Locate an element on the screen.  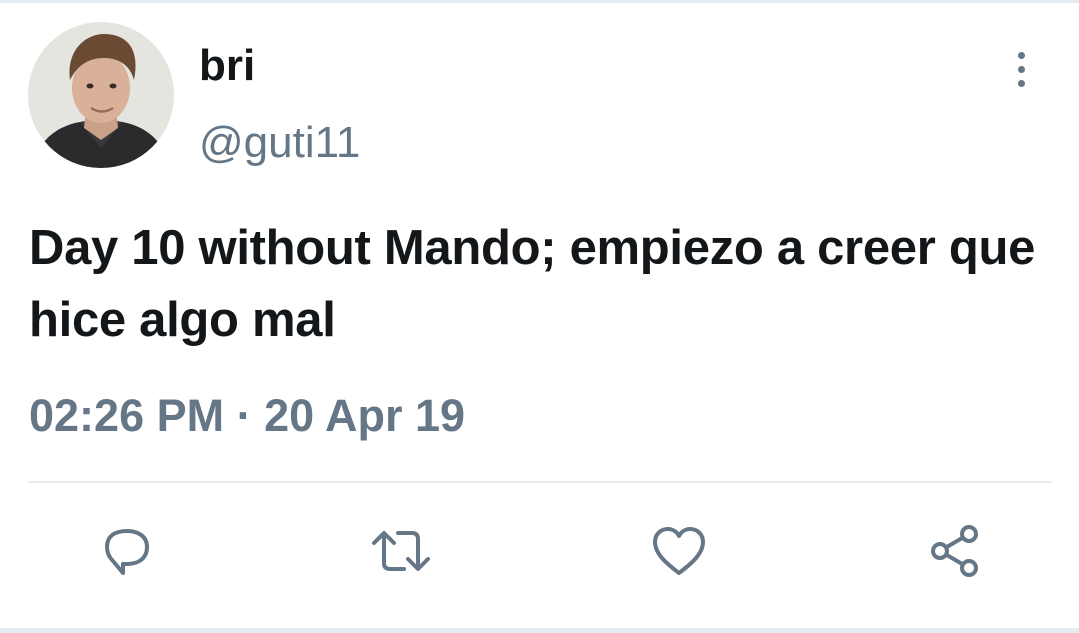
reply-button is located at coordinates (127, 551).